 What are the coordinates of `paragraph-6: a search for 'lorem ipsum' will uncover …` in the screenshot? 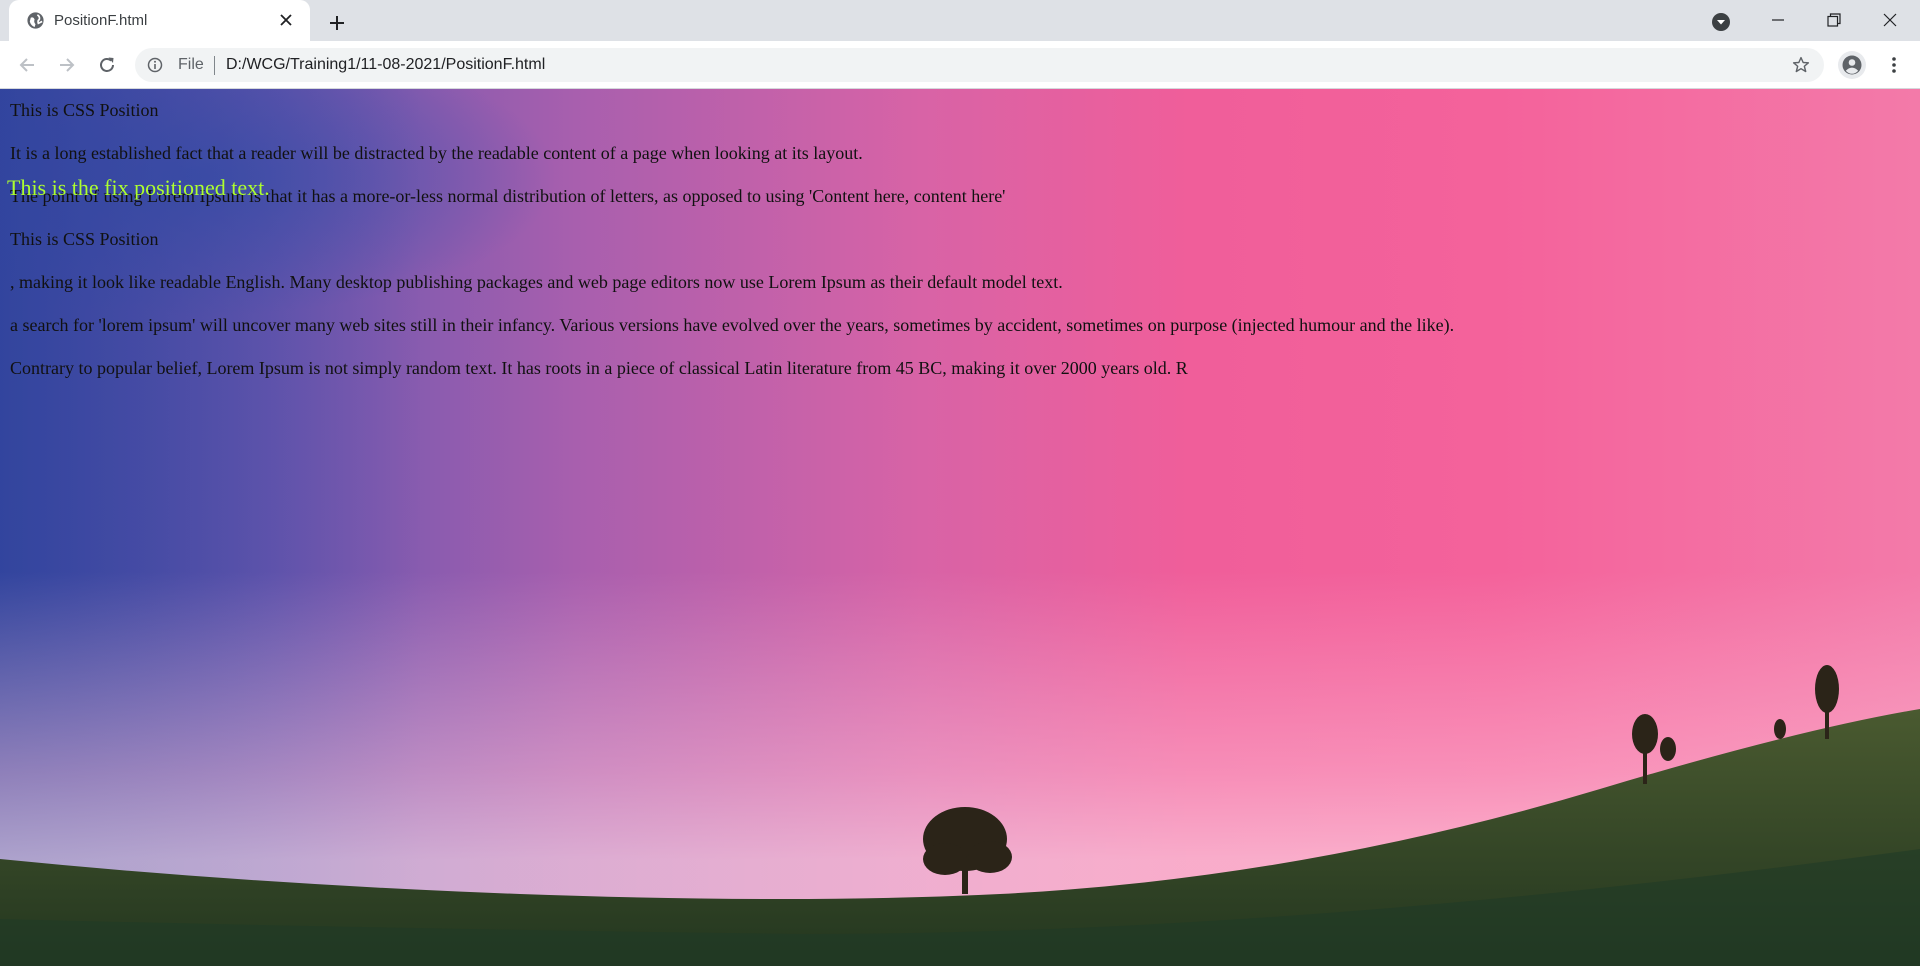 It's located at (732, 325).